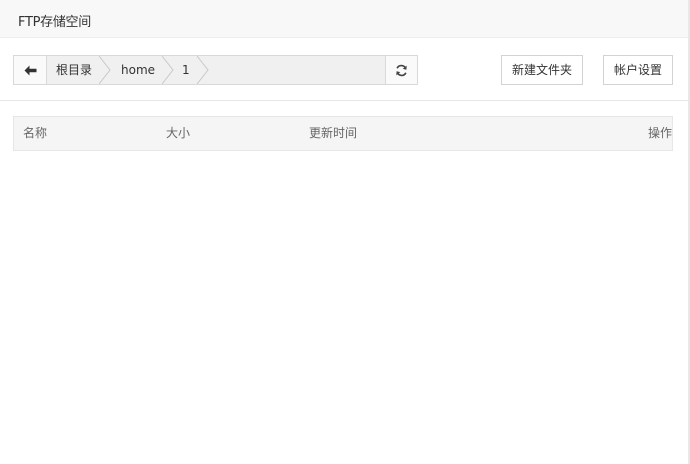  I want to click on column-header-updated: 更新时间, so click(333, 133).